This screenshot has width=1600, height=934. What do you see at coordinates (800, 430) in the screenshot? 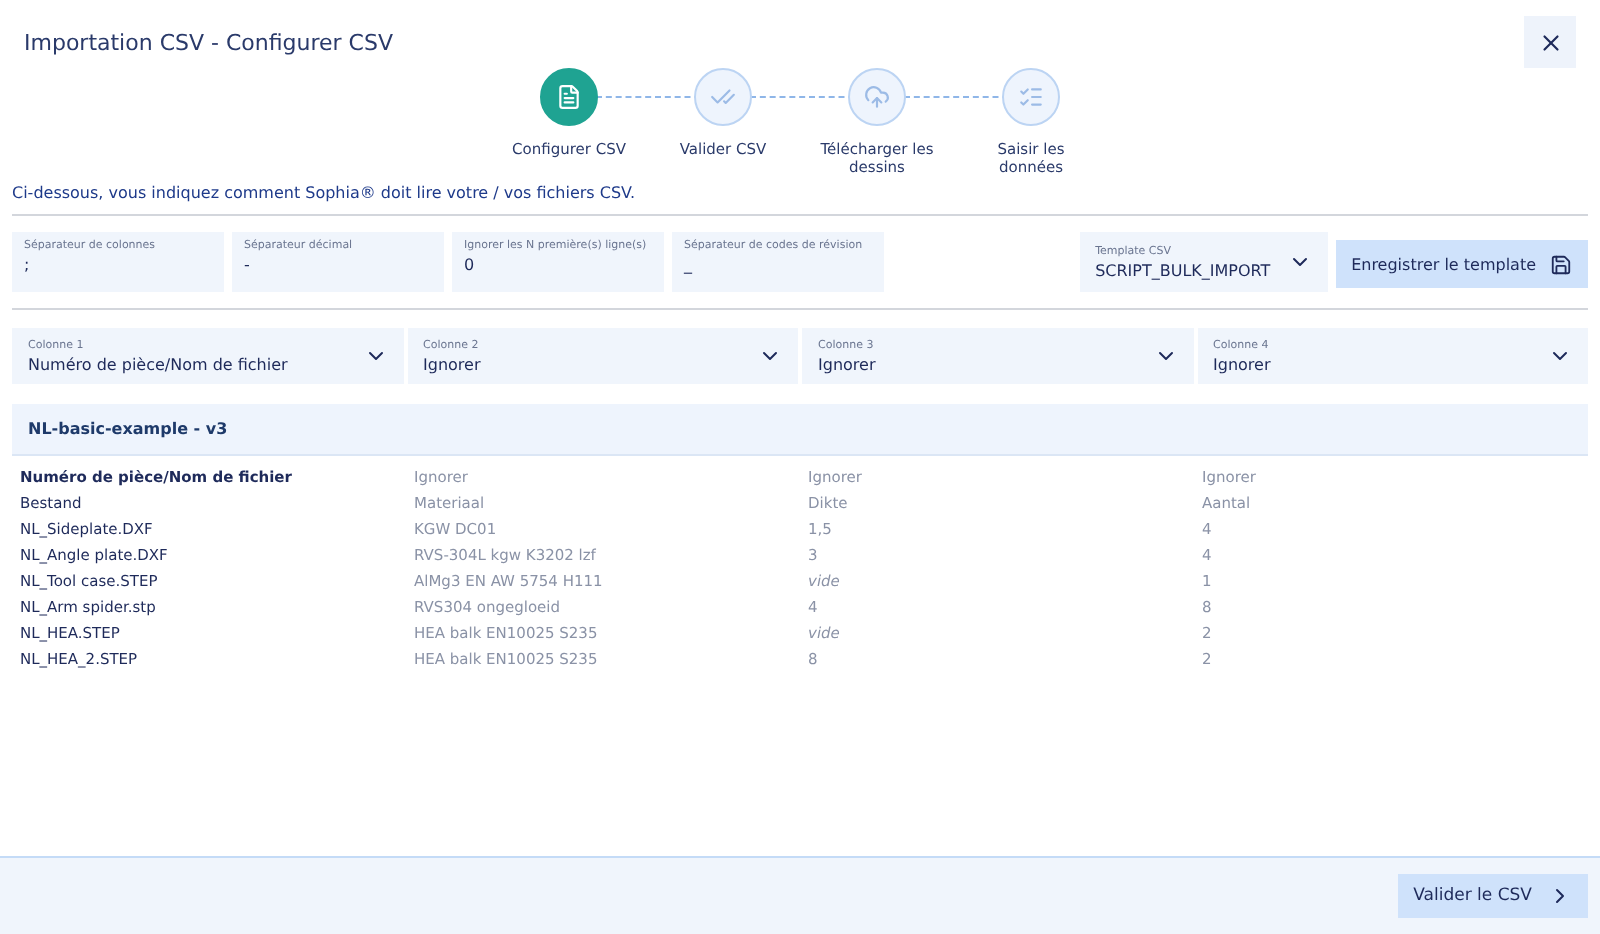
I see `preview-title: NL-basic-example - v3` at bounding box center [800, 430].